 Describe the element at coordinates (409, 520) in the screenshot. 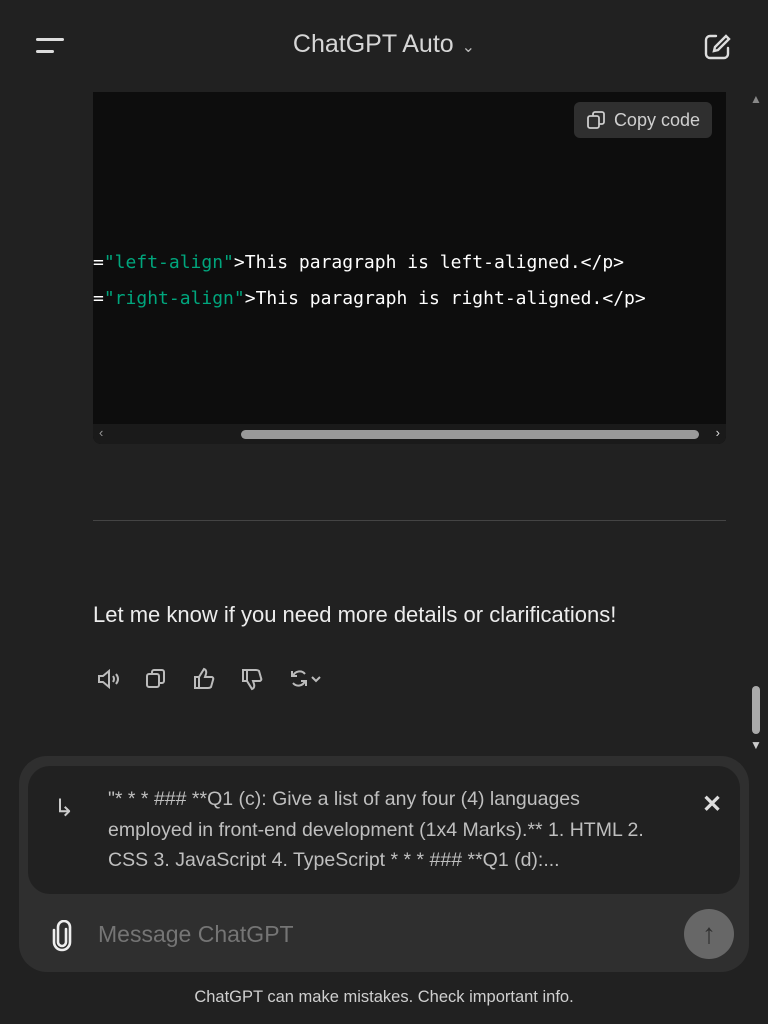

I see `divider` at that location.